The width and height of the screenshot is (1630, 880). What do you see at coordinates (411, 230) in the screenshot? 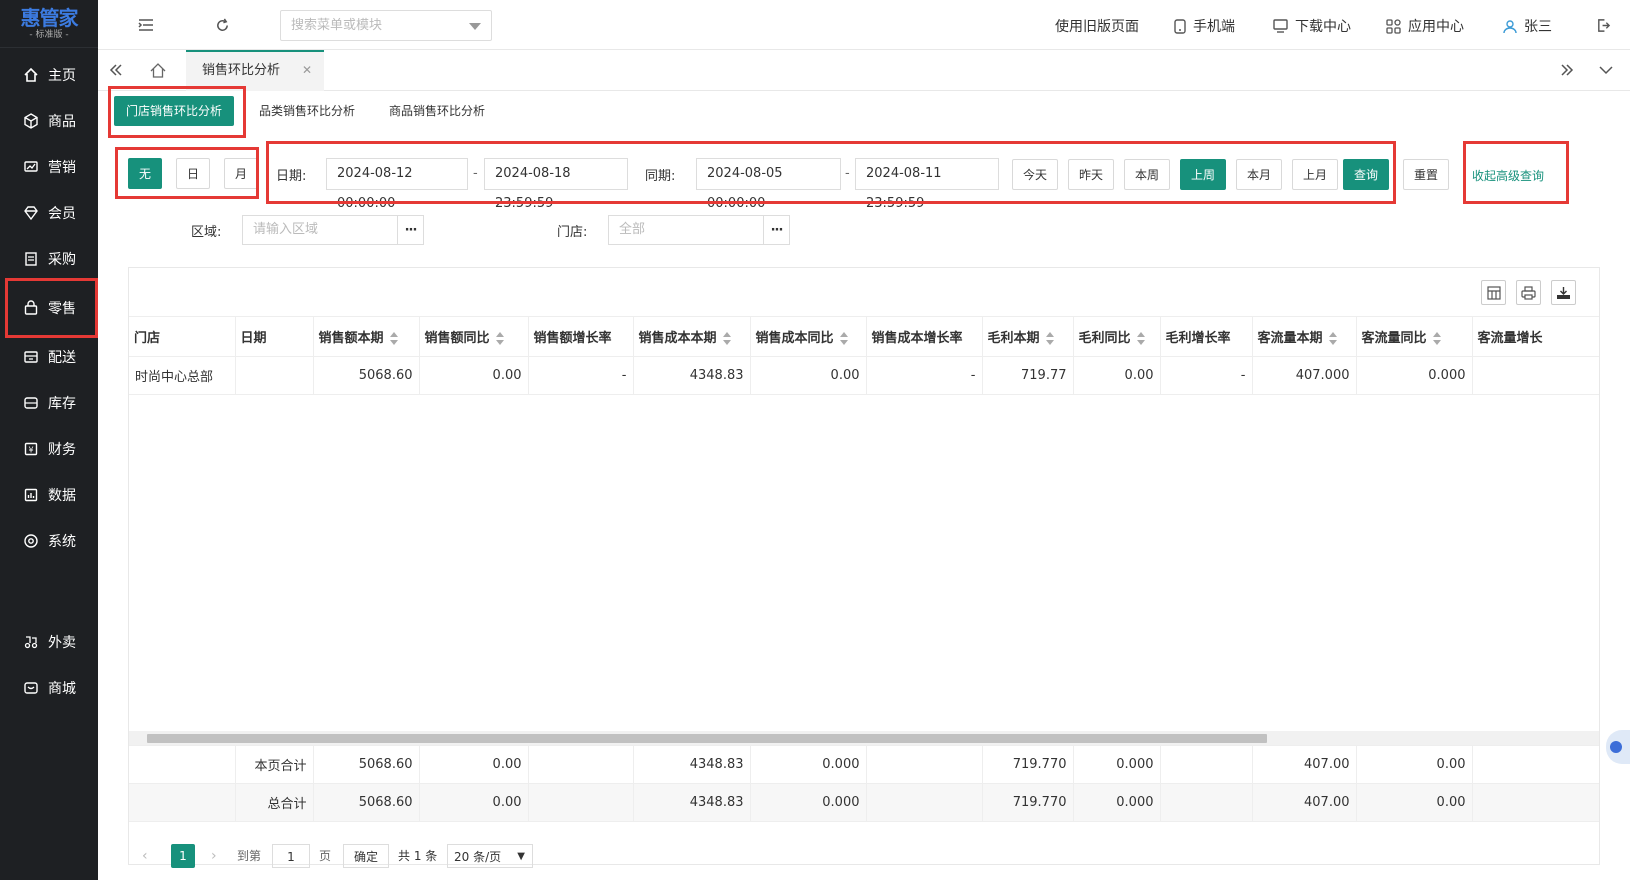
I see `region-more-button: ···` at bounding box center [411, 230].